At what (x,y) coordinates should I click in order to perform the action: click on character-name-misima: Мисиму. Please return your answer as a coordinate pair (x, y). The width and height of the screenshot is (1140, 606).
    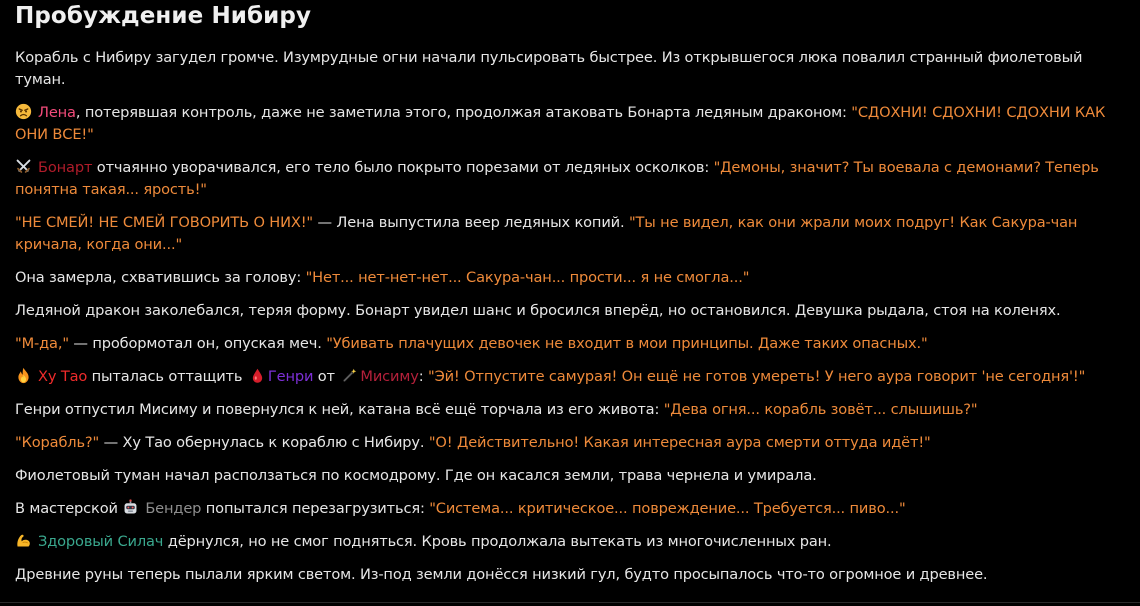
    Looking at the image, I should click on (389, 376).